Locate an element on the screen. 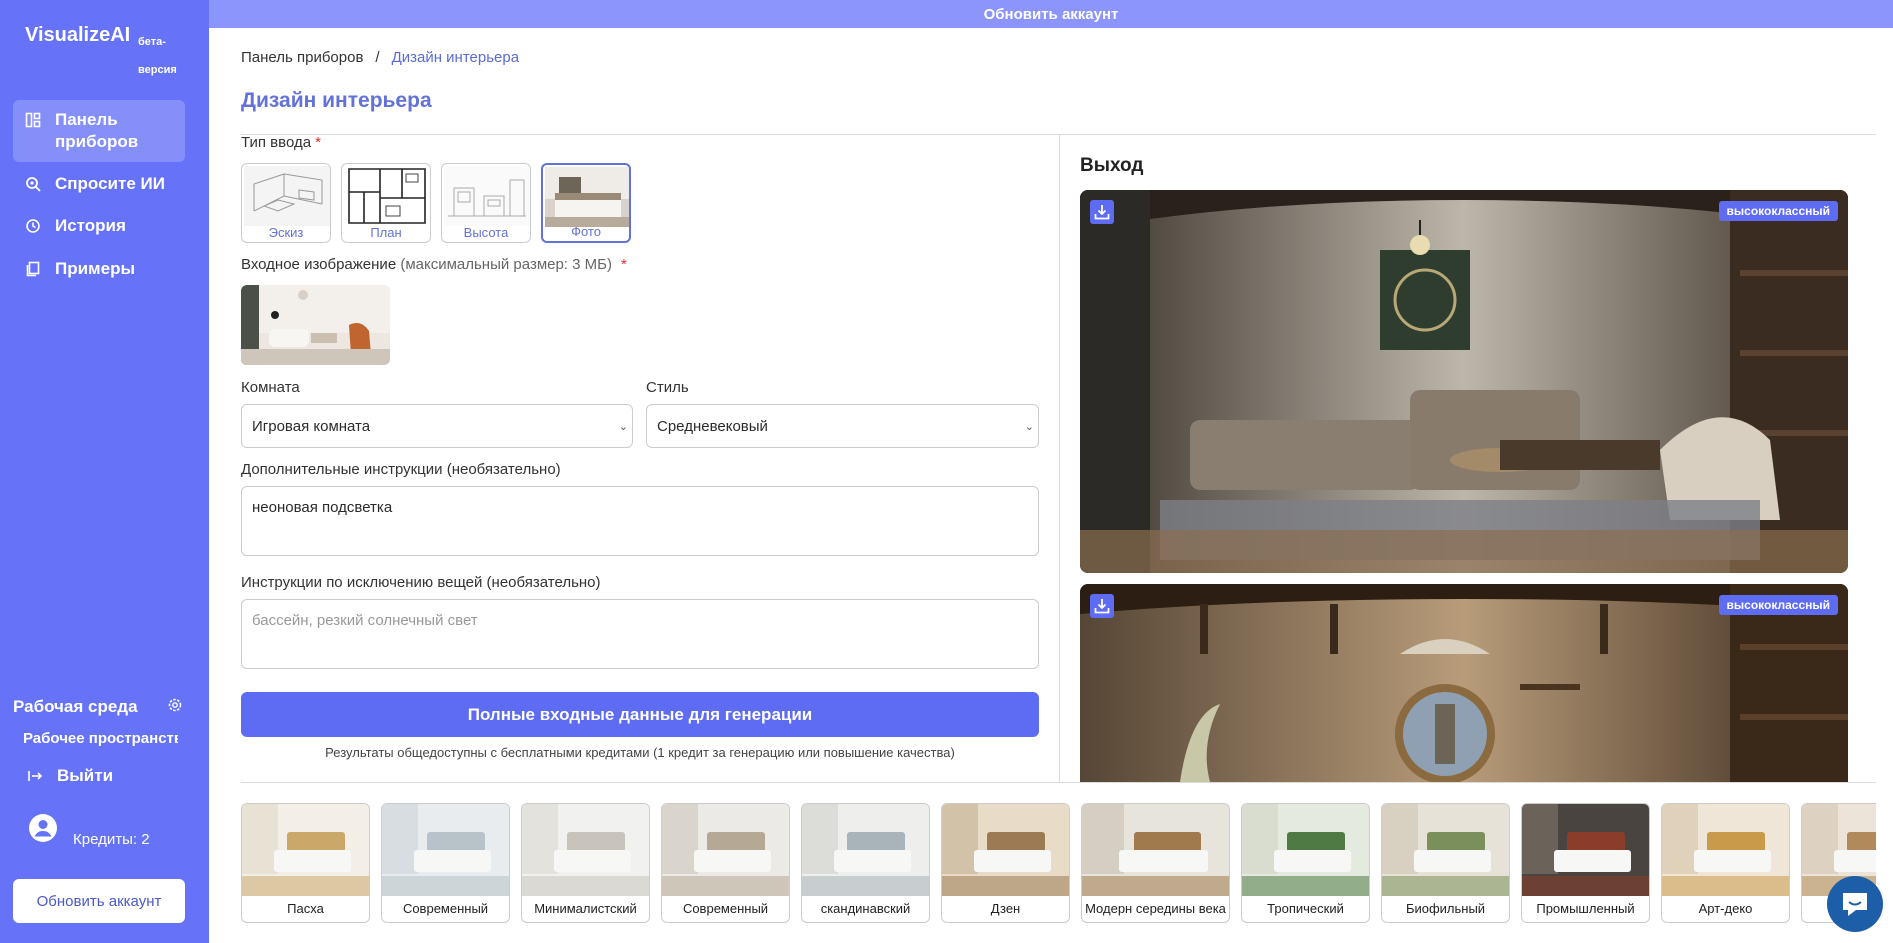 The image size is (1893, 943). style-card: Пасха is located at coordinates (305, 863).